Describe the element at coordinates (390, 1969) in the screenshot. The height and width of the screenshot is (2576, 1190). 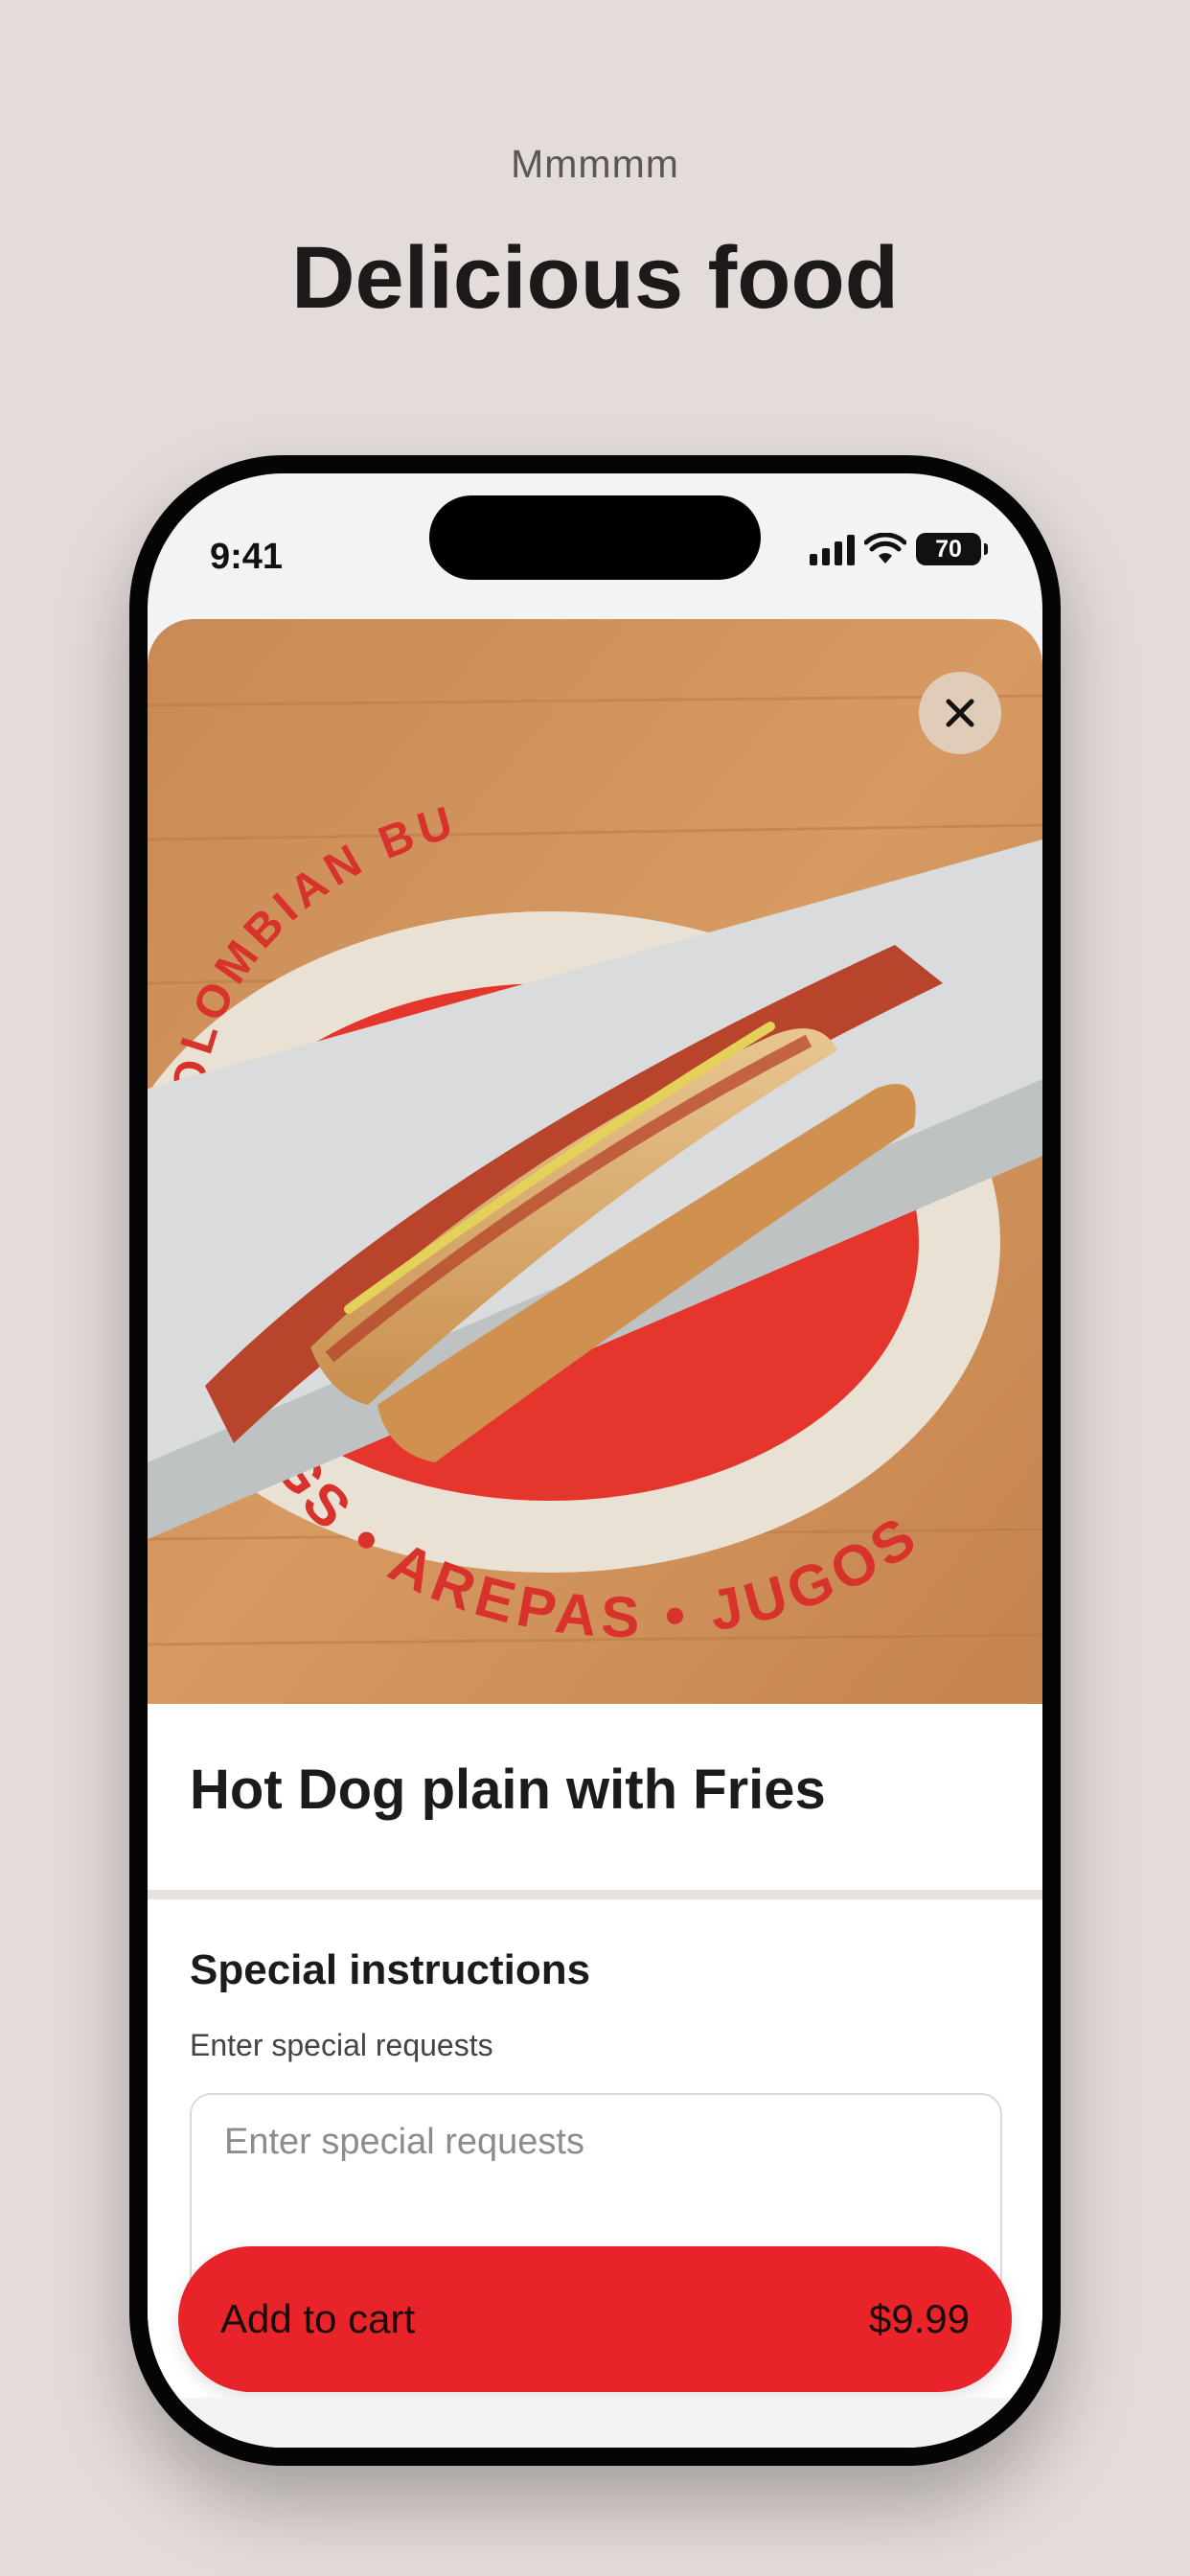
I see `special-instructions-title: Special instructions` at that location.